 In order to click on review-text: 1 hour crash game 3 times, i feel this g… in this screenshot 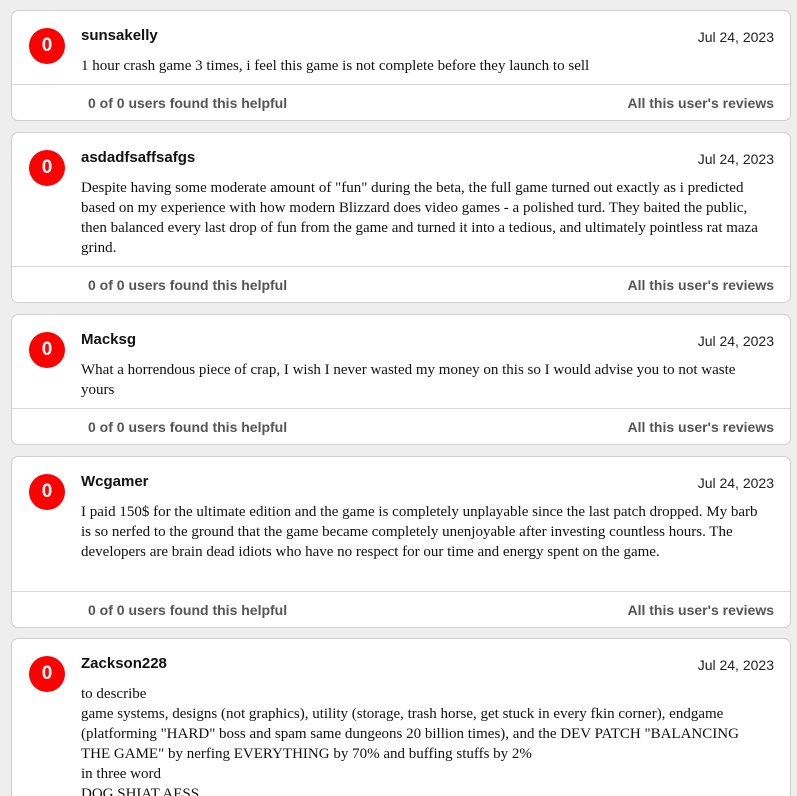, I will do `click(335, 66)`.